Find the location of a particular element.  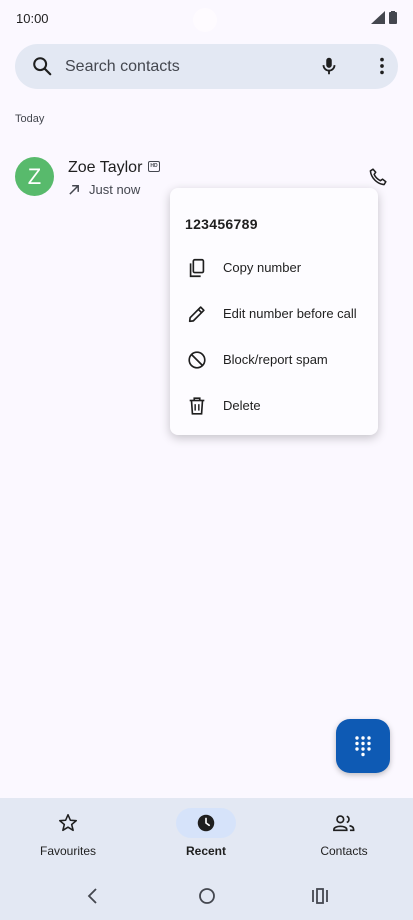

search-icon is located at coordinates (42, 66).